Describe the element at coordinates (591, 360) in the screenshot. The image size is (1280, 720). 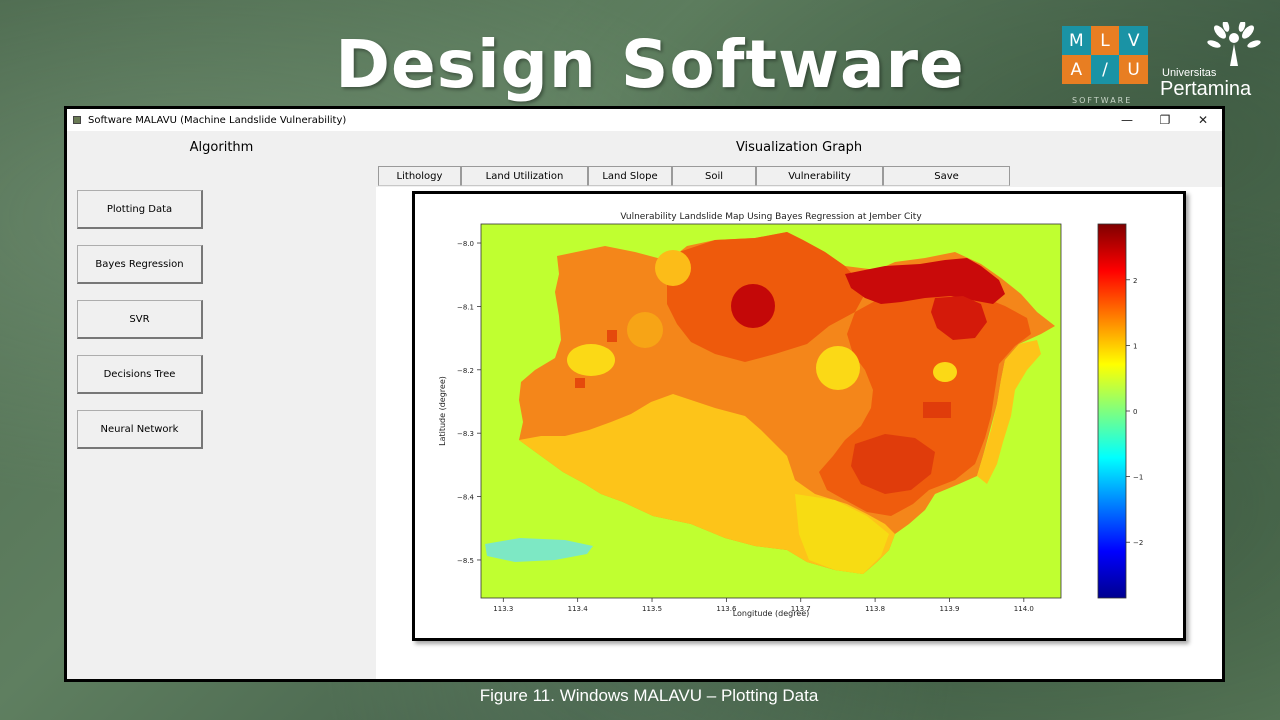
I see `map-hotspot-yellow-west` at that location.